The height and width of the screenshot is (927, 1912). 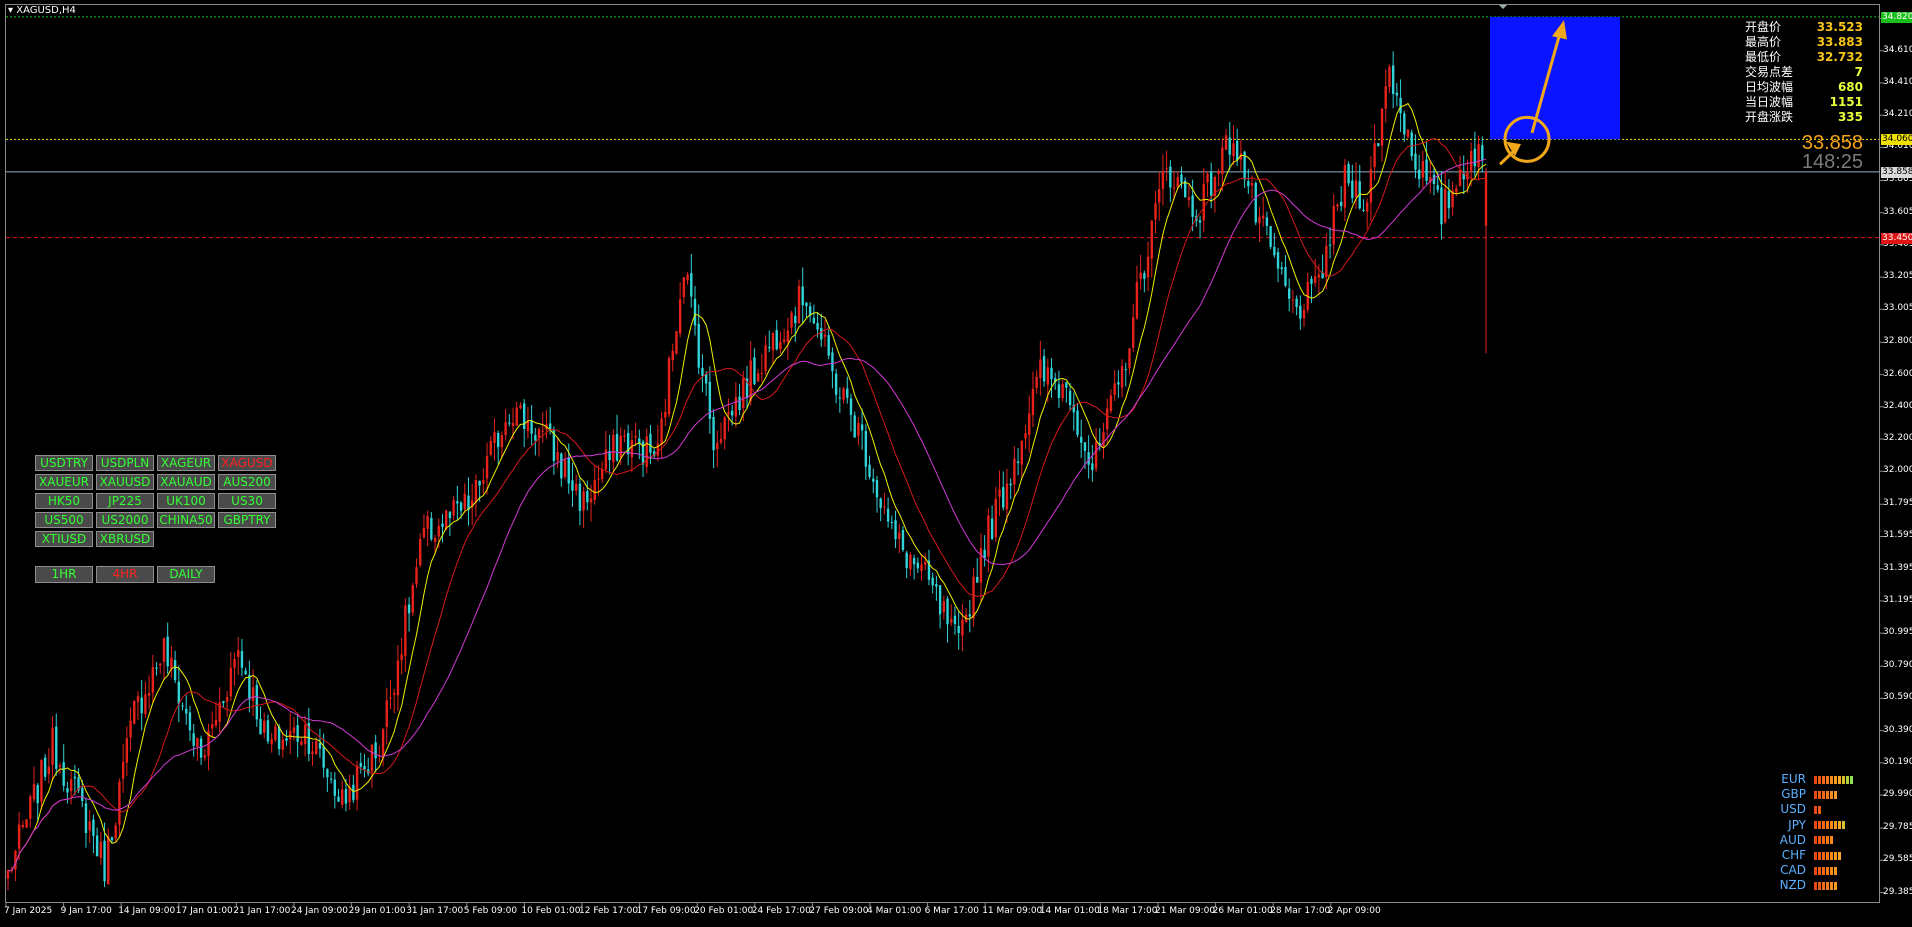 I want to click on price-axis-label: 33.205, so click(x=1897, y=276).